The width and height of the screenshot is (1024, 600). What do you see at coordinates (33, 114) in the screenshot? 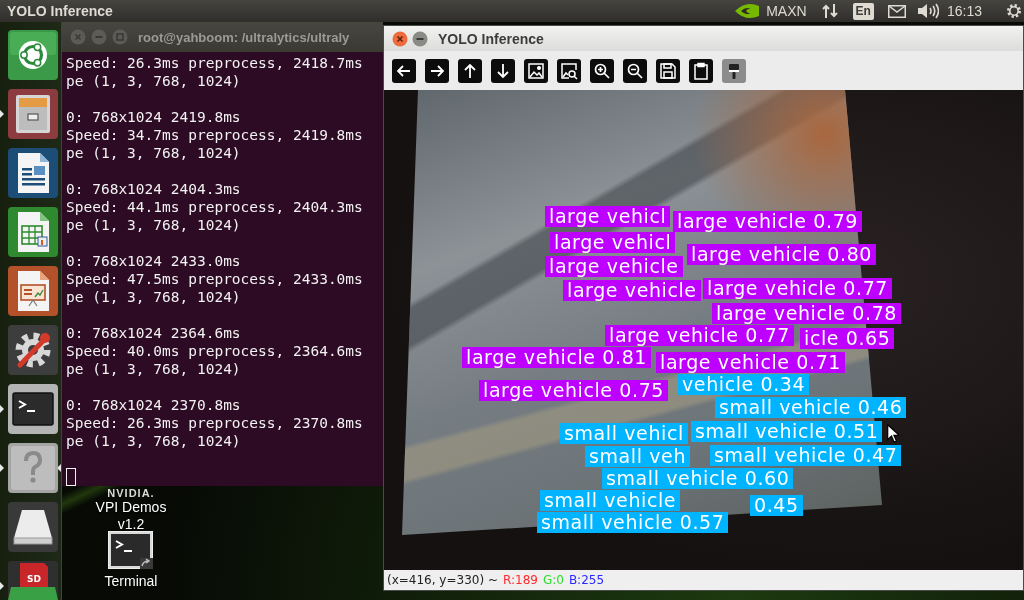
I see `file-cabinet-icon` at bounding box center [33, 114].